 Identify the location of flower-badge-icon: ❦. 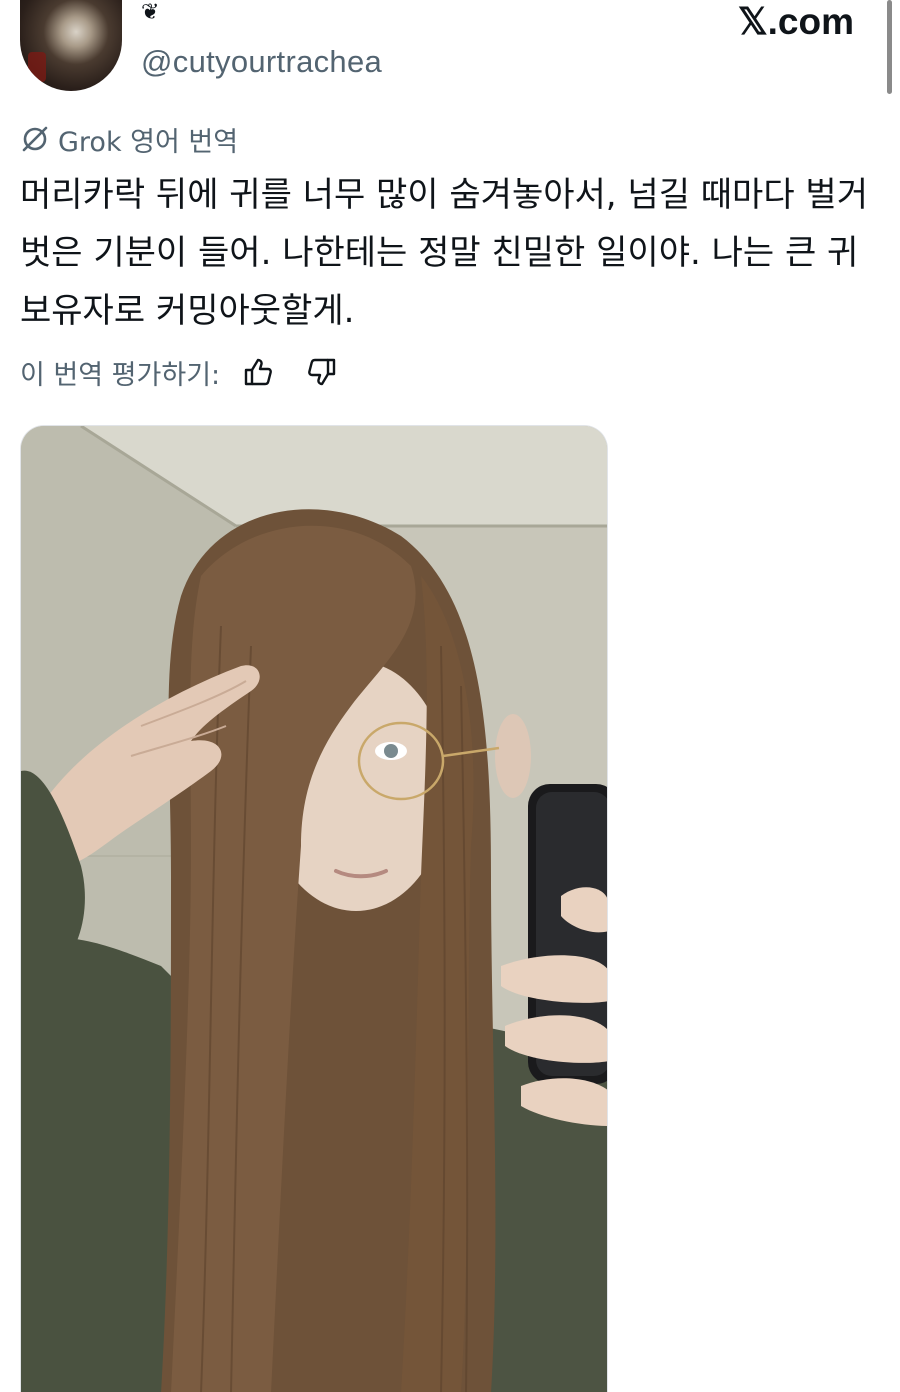
(150, 12).